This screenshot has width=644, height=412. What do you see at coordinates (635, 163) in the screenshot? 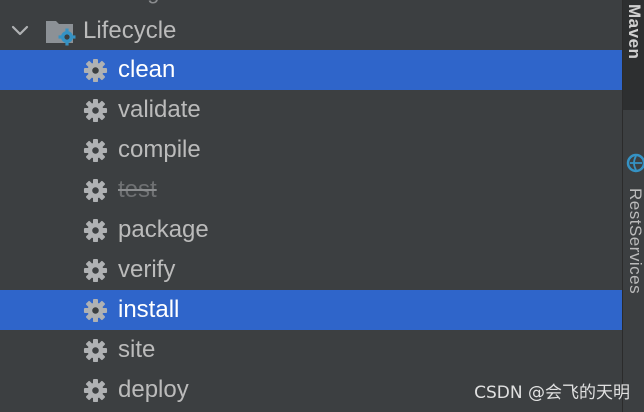
I see `rest-services-icon` at bounding box center [635, 163].